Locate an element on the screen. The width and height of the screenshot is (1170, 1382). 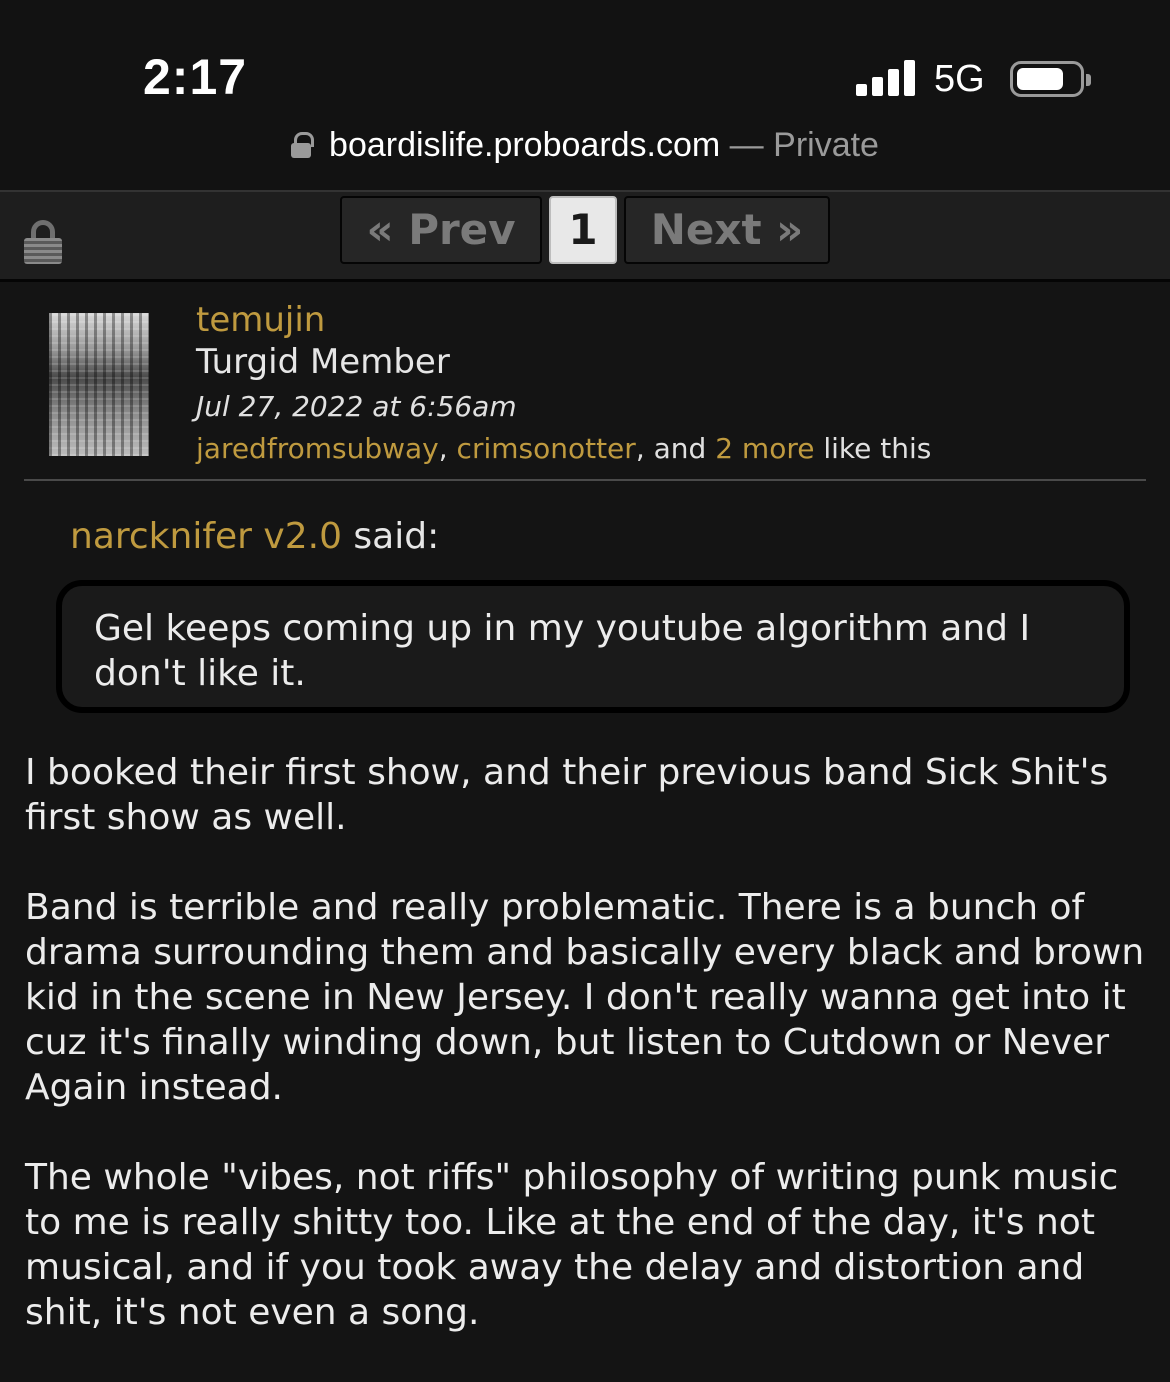
likes-suffix: like this is located at coordinates (873, 448).